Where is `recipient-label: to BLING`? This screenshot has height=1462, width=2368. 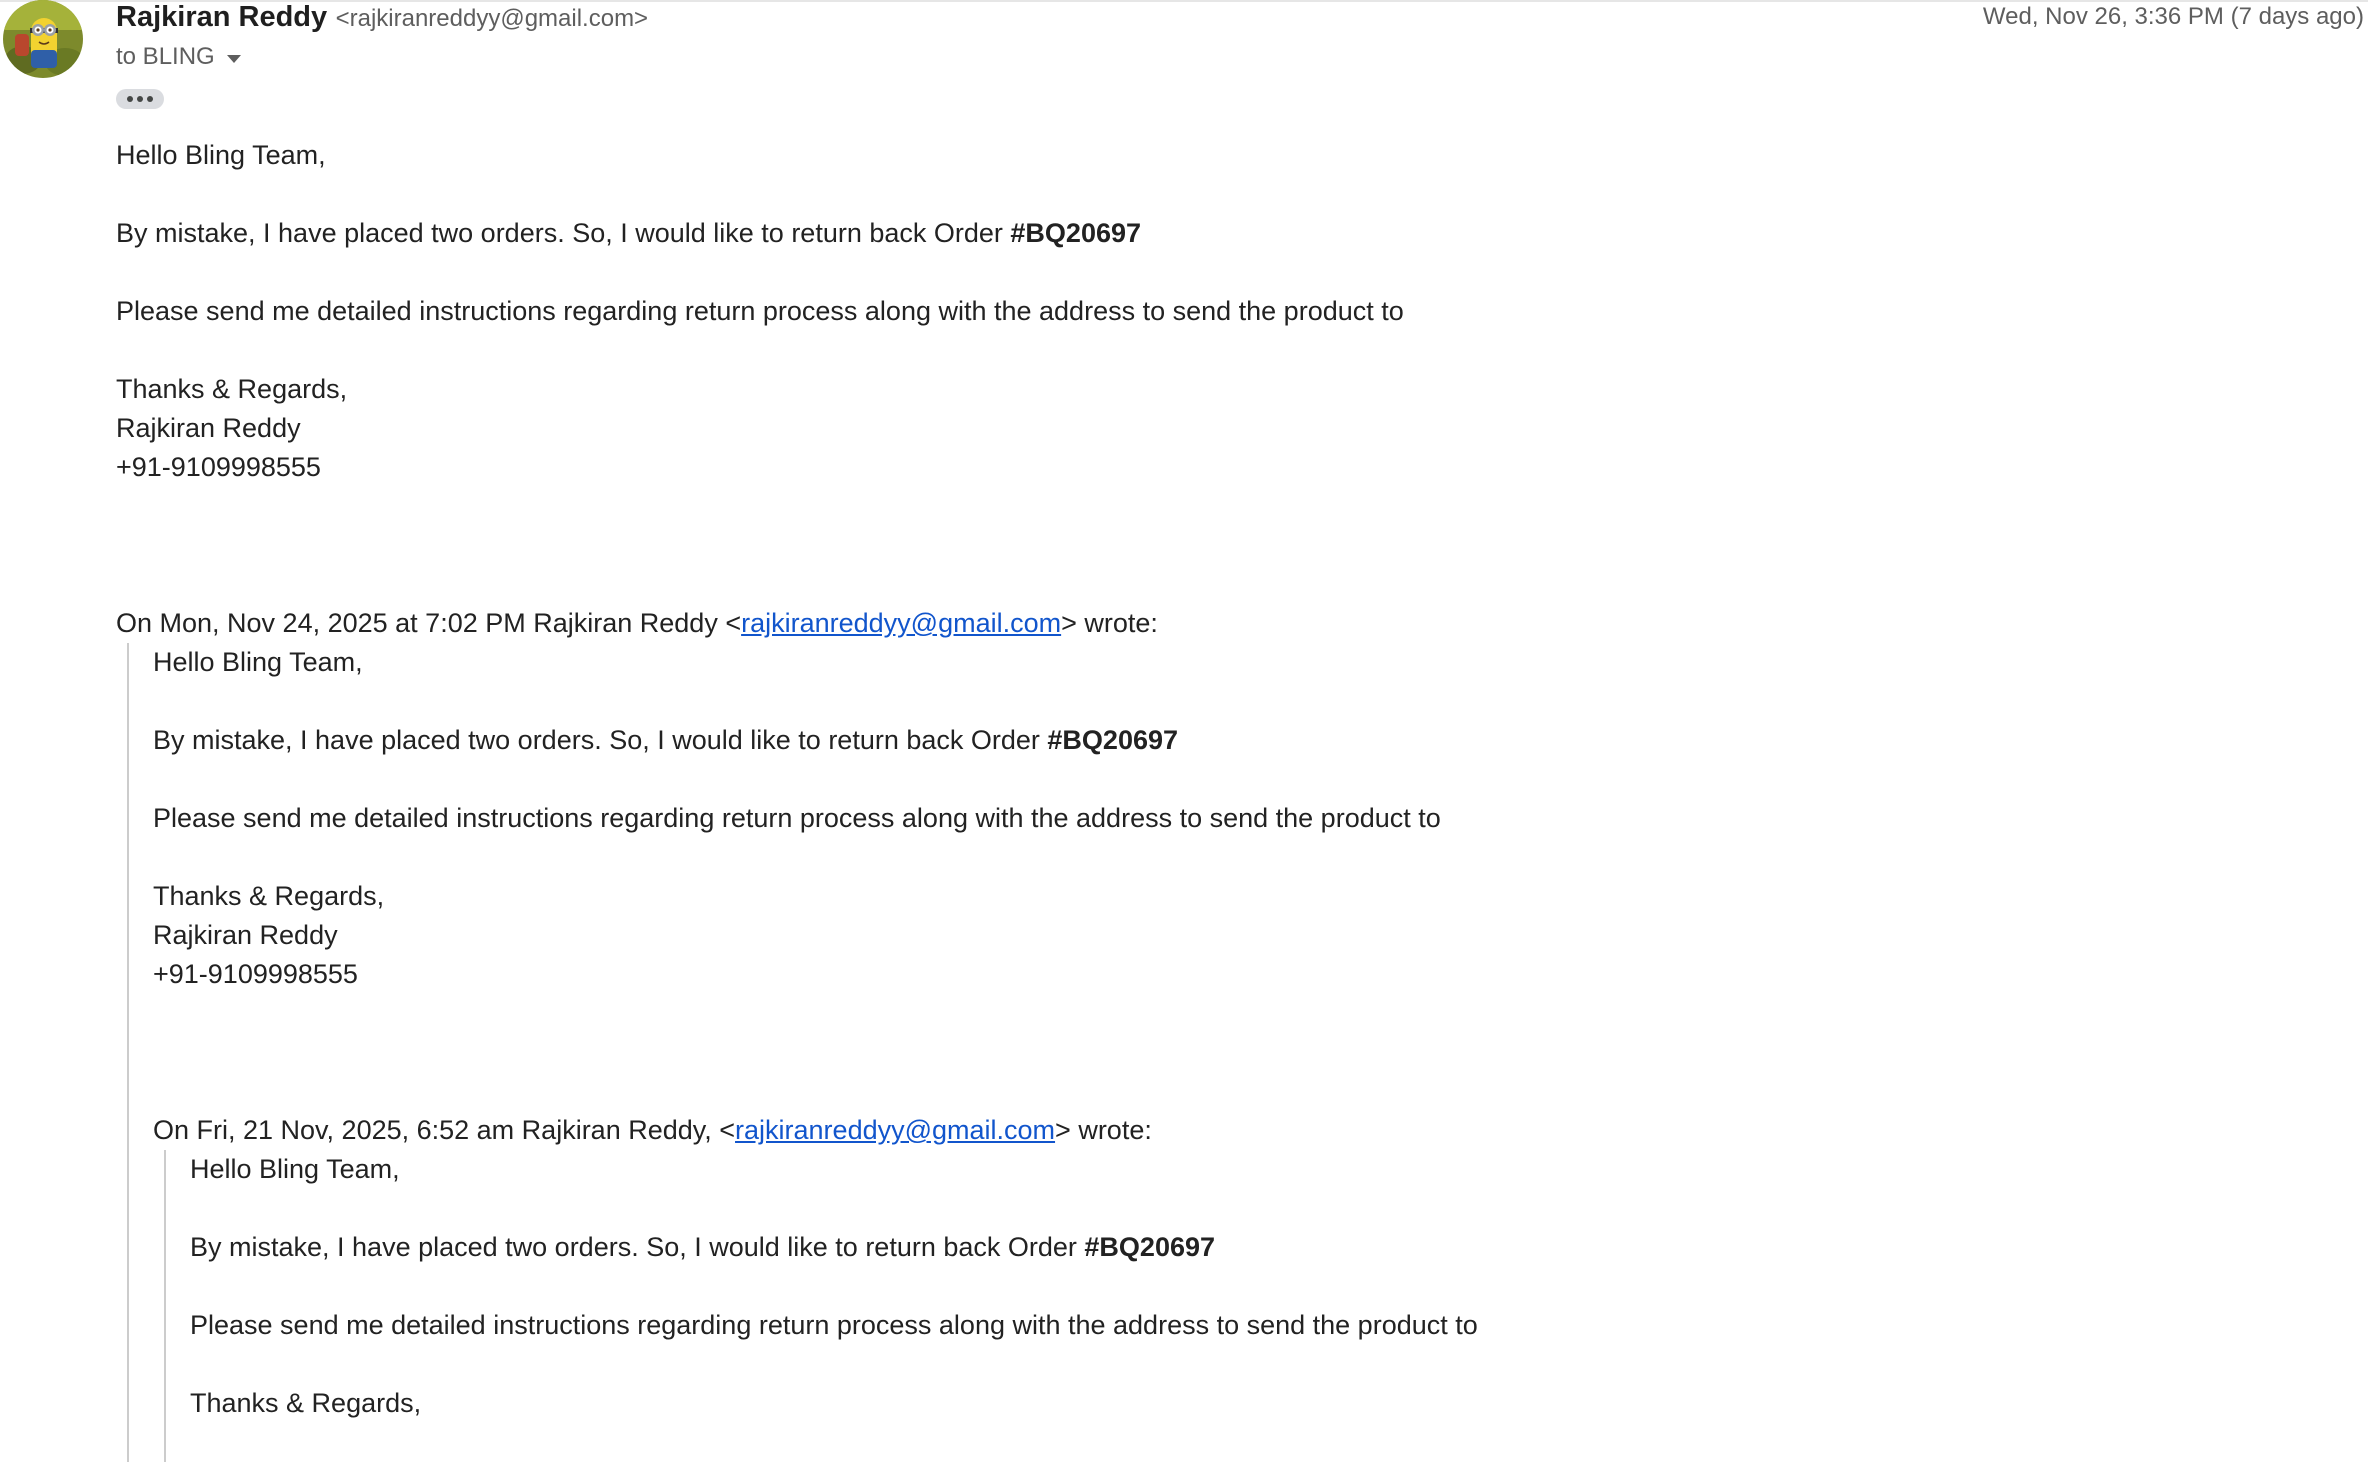
recipient-label: to BLING is located at coordinates (165, 56).